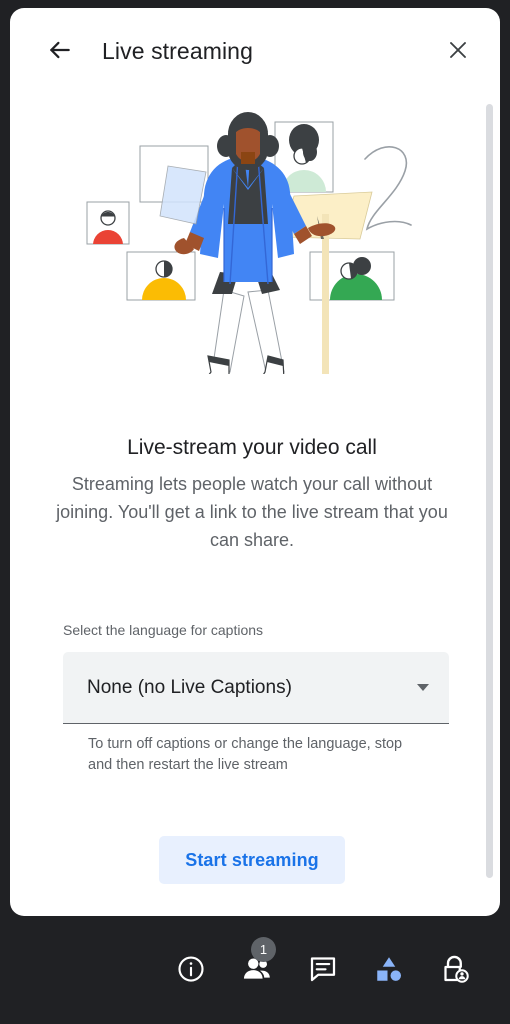 The height and width of the screenshot is (1024, 510). I want to click on headline: Live-stream your video call, so click(252, 447).